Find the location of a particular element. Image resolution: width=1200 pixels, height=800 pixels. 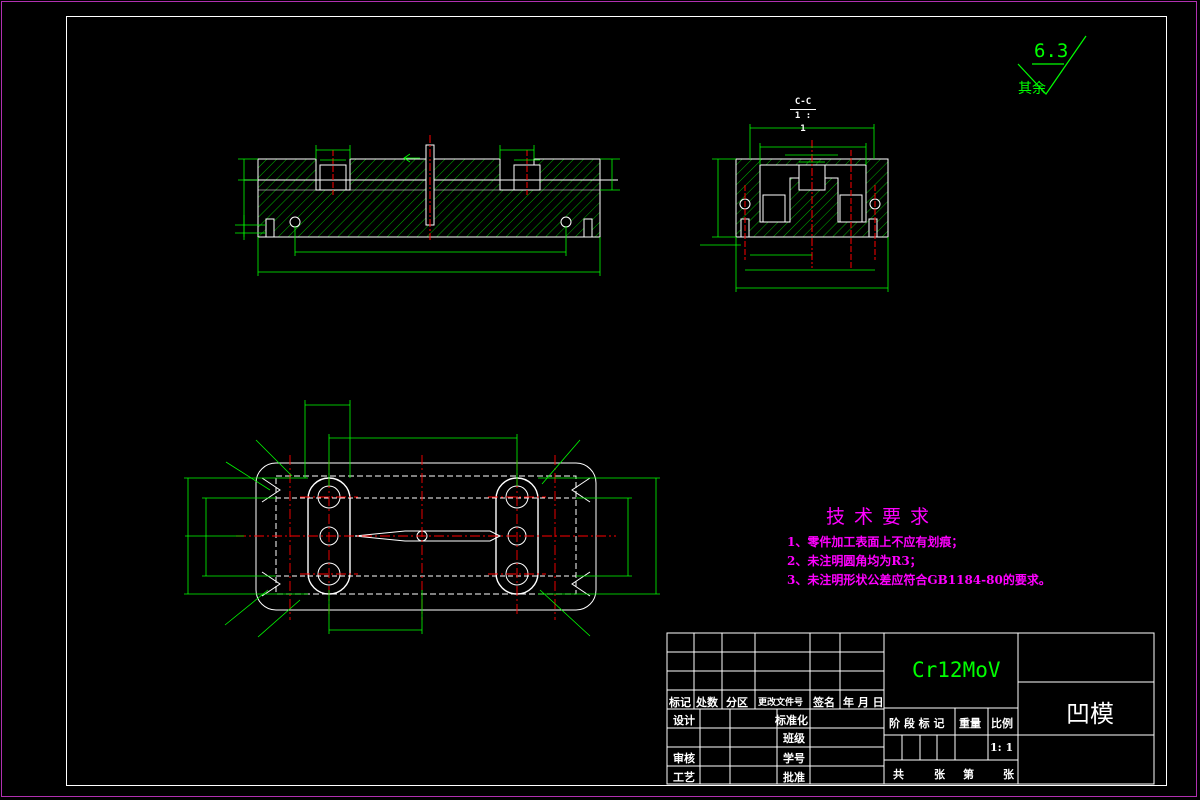

plan-outline is located at coordinates (426, 536).